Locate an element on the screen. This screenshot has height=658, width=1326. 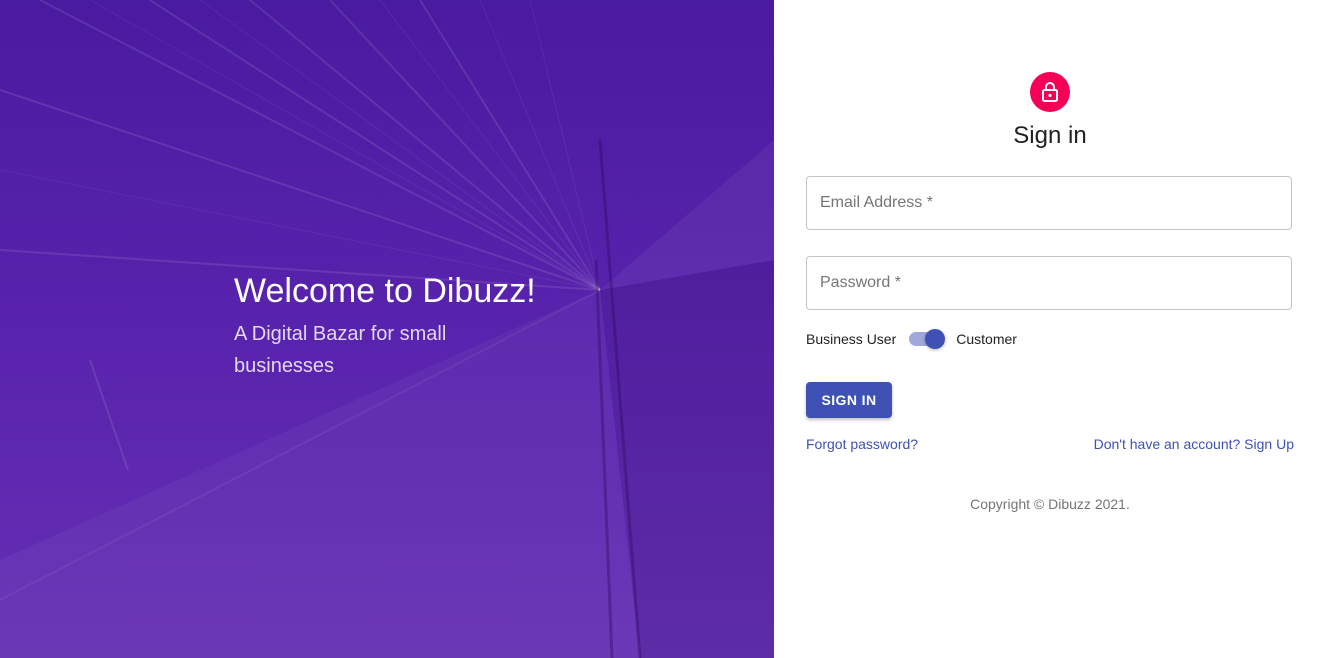
copyright-text: Copyright © Dibuzz 2021. is located at coordinates (1050, 504).